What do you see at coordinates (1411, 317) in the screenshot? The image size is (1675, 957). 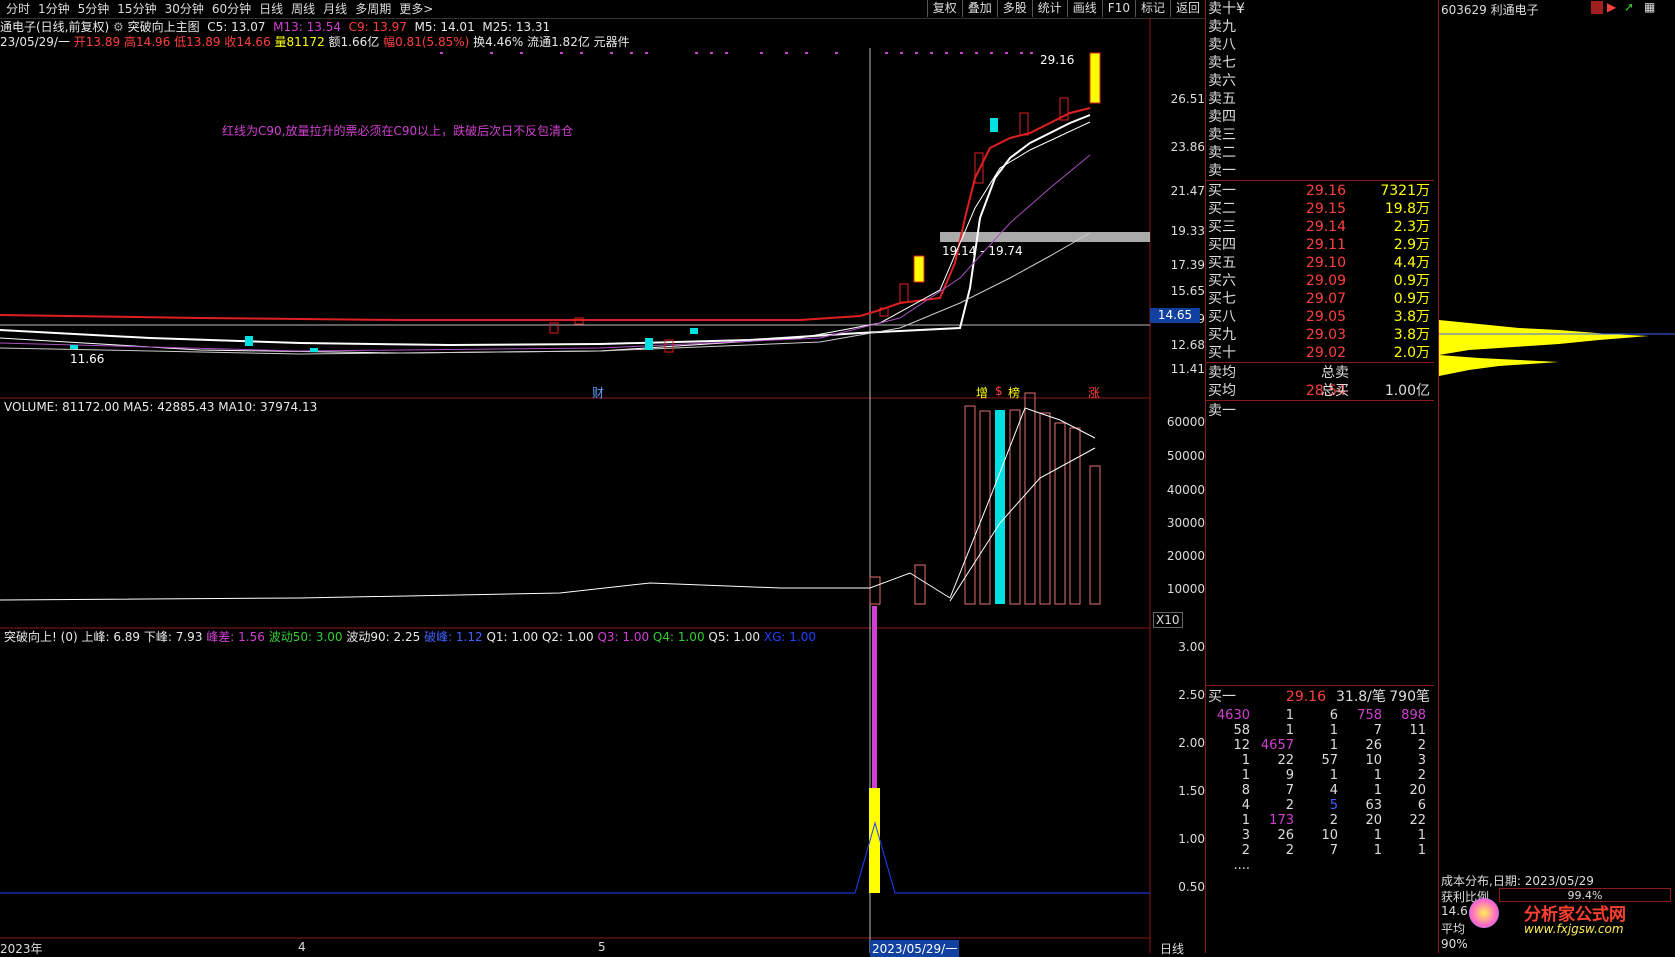 I see `buy-volume: 3.8万` at bounding box center [1411, 317].